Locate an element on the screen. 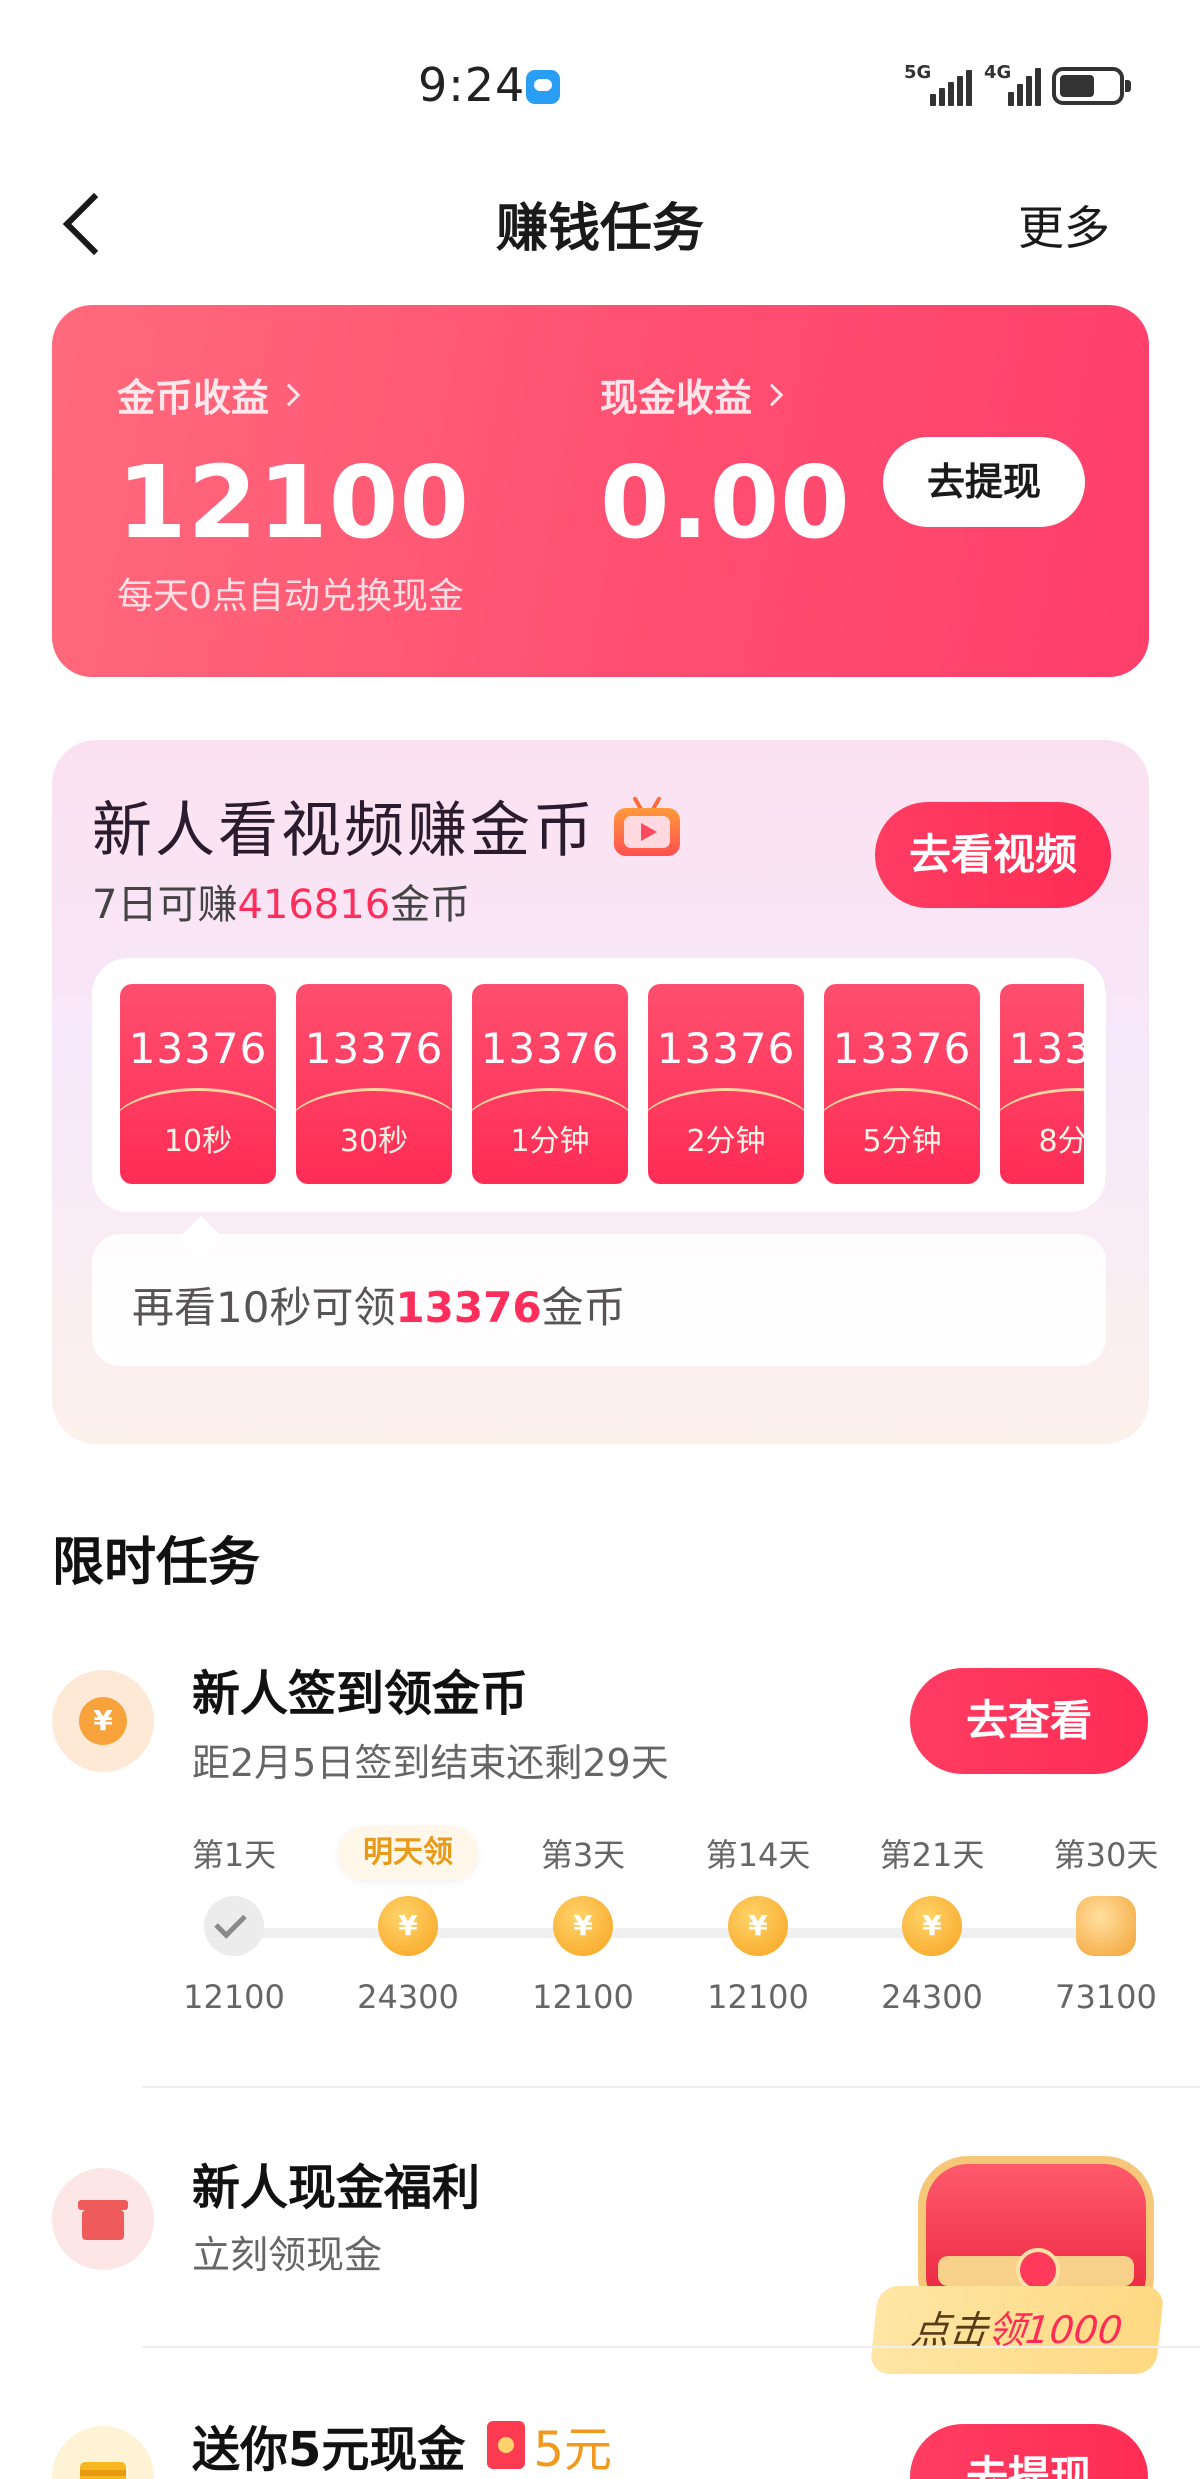  tier-duration: 30秒 is located at coordinates (374, 1141).